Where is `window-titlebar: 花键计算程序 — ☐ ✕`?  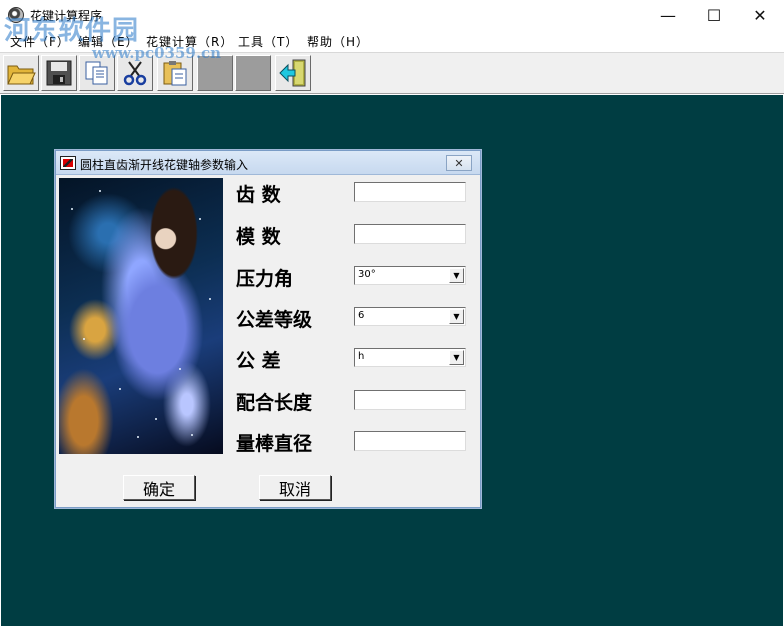
window-titlebar: 花键计算程序 — ☐ ✕ is located at coordinates (392, 15).